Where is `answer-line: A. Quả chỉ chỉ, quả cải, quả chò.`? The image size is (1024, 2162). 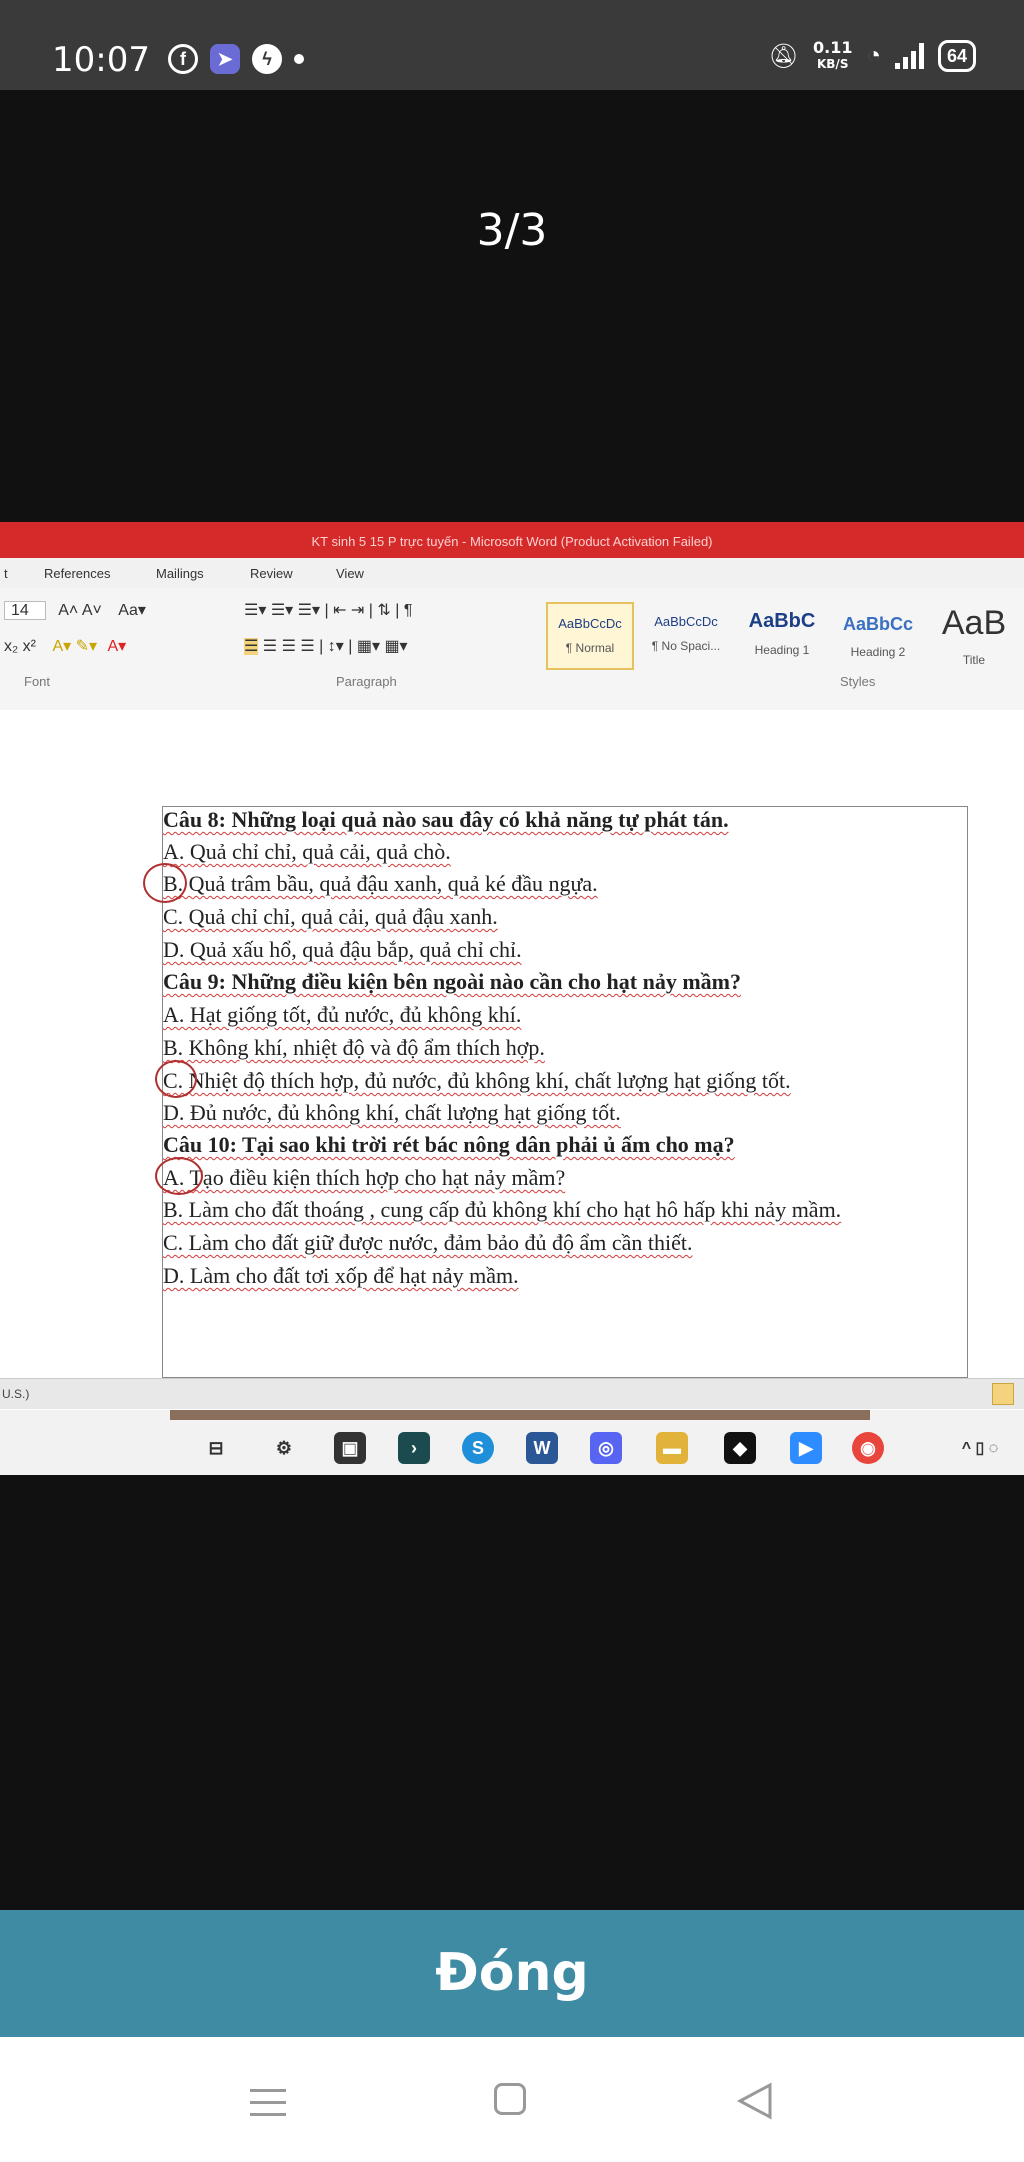 answer-line: A. Quả chỉ chỉ, quả cải, quả chò. is located at coordinates (307, 851).